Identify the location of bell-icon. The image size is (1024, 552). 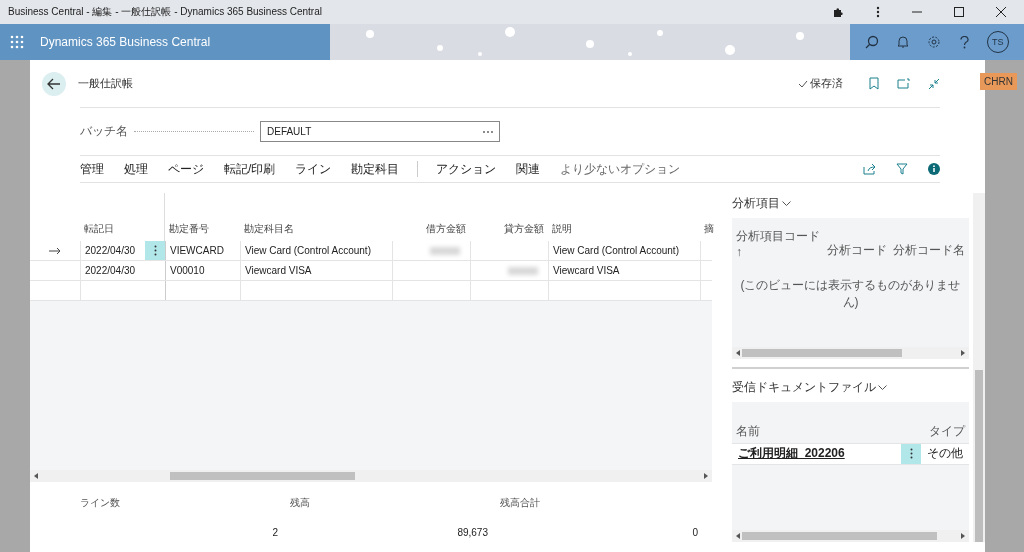
(903, 42).